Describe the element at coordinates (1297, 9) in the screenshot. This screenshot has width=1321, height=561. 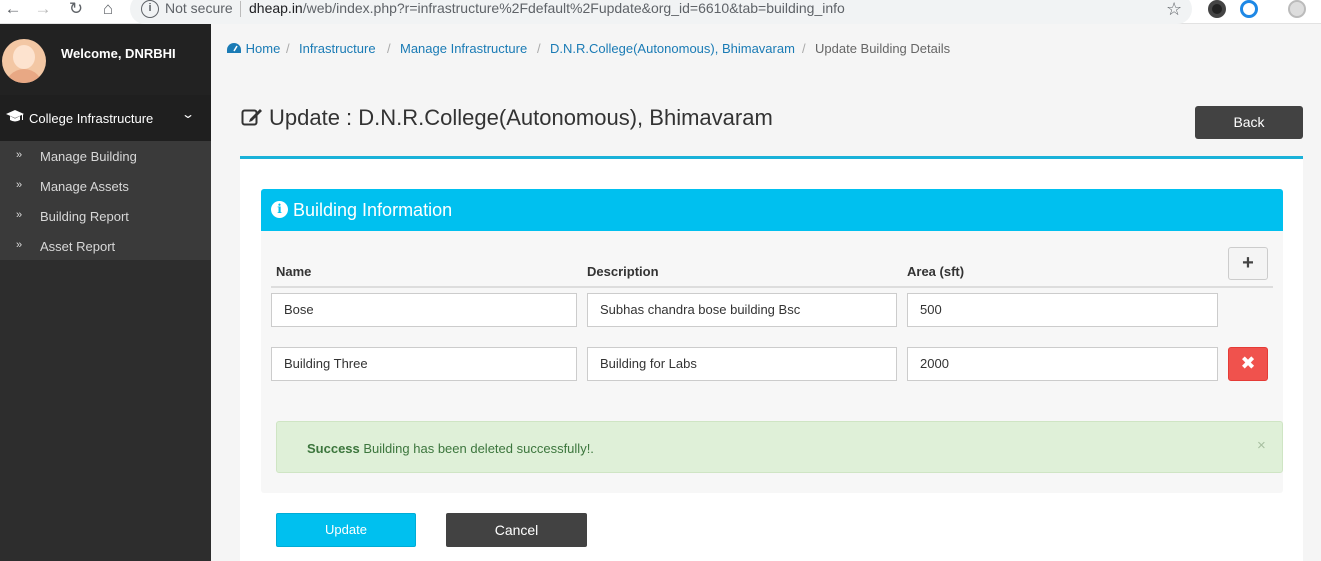
I see `profile-icon` at that location.